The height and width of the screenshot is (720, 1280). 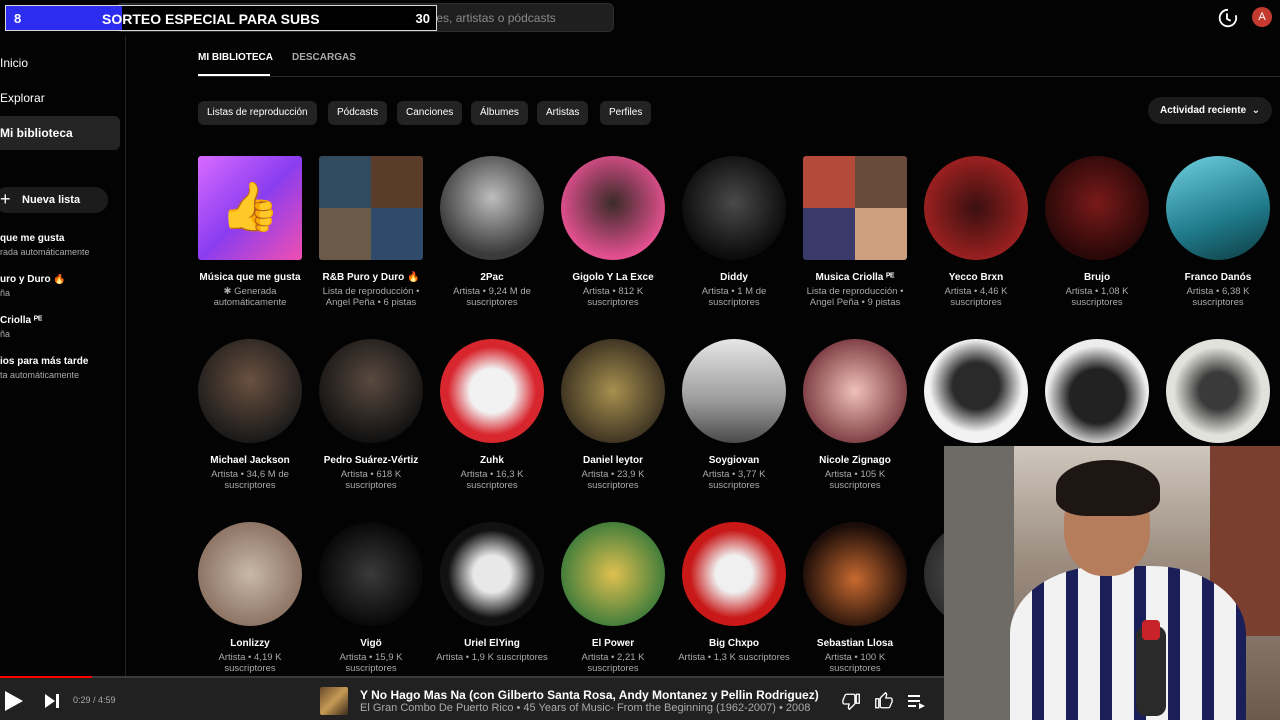 What do you see at coordinates (855, 643) in the screenshot?
I see `card-title: Sebastian Llosa` at bounding box center [855, 643].